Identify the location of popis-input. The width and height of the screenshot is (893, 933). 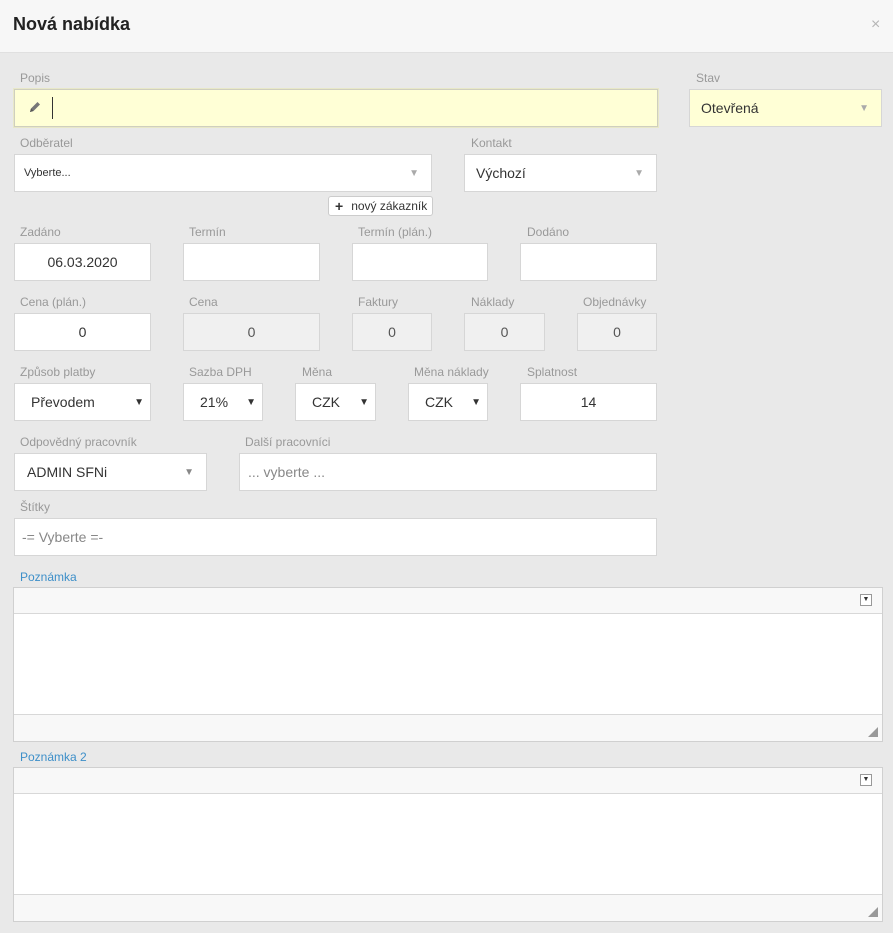
(336, 108).